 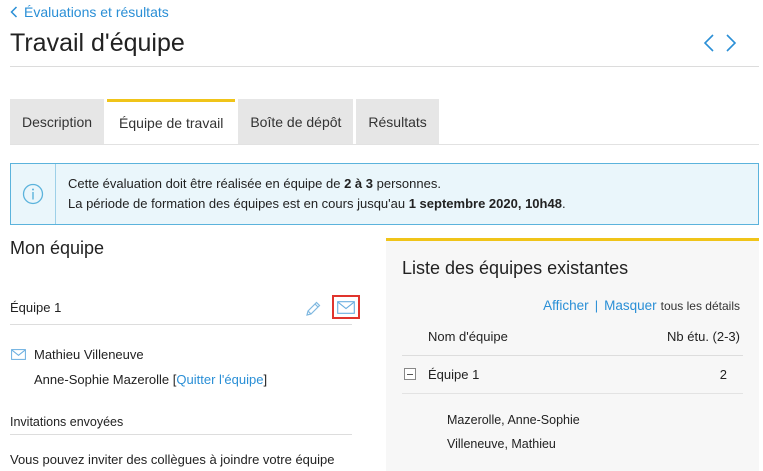 What do you see at coordinates (296, 121) in the screenshot?
I see `tab-boite-de-depot: Boîte de dépôt` at bounding box center [296, 121].